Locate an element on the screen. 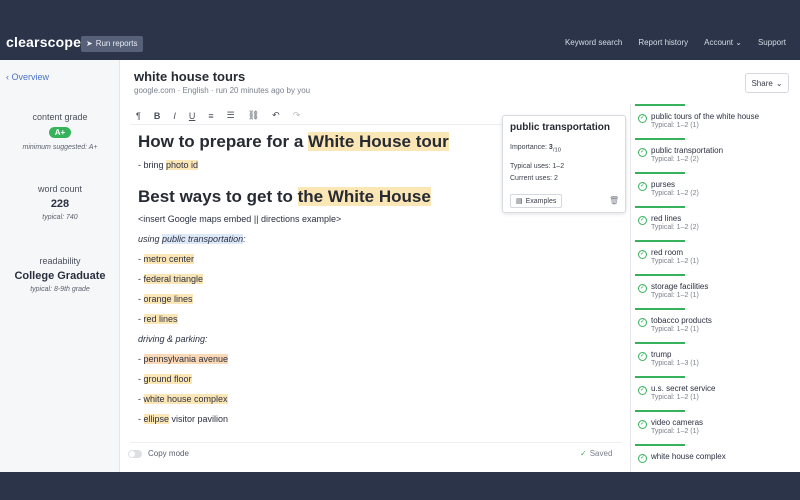 This screenshot has width=800, height=500. term-item: ✓ storage facilities Typical: 1–2 (1) is located at coordinates (715, 291).